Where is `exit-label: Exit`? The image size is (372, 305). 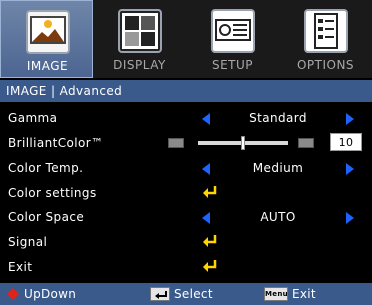 exit-label: Exit is located at coordinates (20, 267).